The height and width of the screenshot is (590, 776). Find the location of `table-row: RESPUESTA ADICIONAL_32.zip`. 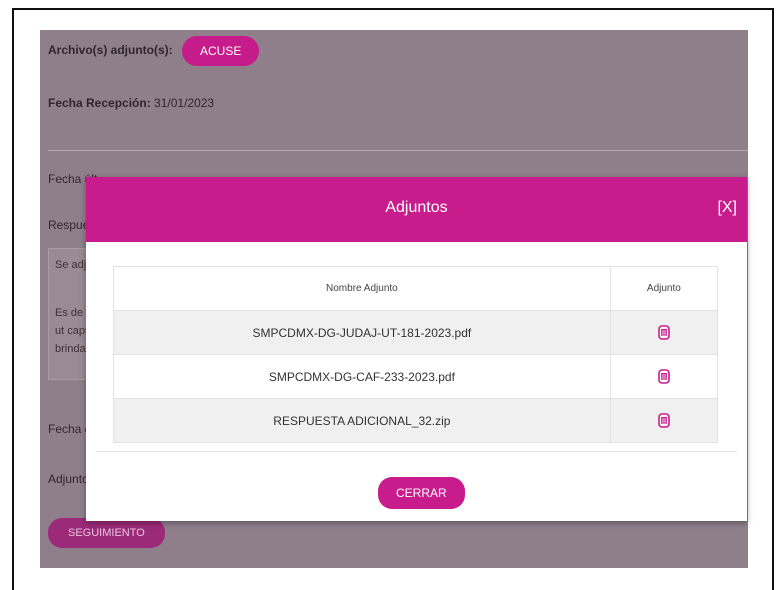

table-row: RESPUESTA ADICIONAL_32.zip is located at coordinates (416, 420).